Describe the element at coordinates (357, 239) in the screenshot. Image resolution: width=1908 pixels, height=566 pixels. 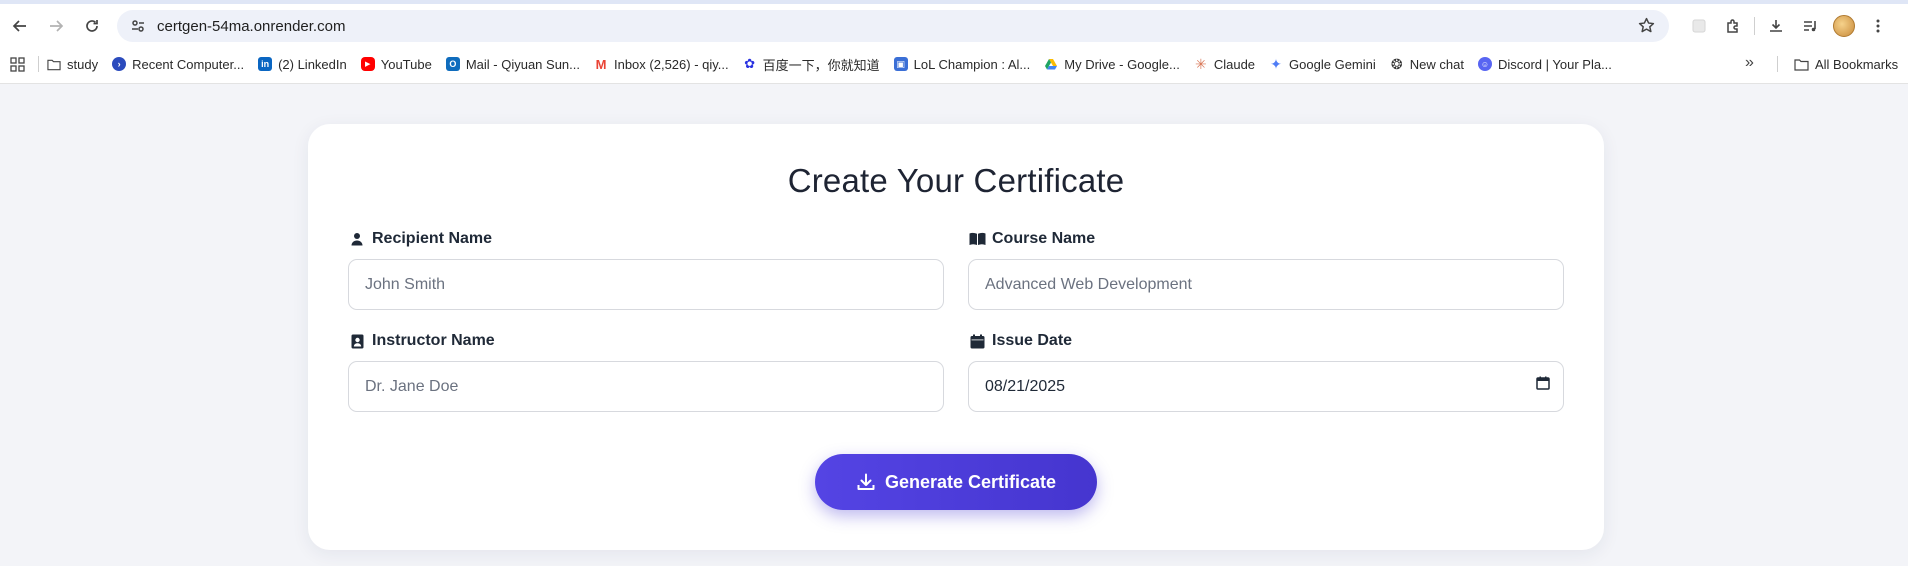
I see `user-icon` at that location.